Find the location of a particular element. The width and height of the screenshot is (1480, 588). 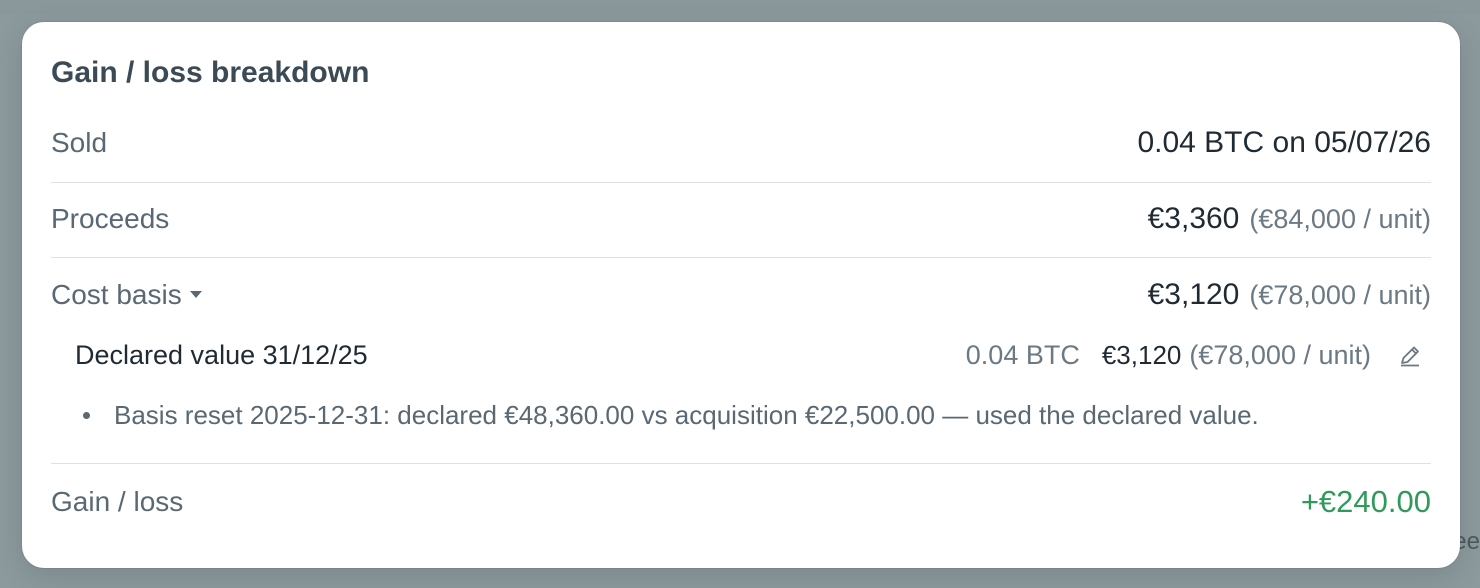

lot-label: Declared value 31/12/25 is located at coordinates (221, 355).